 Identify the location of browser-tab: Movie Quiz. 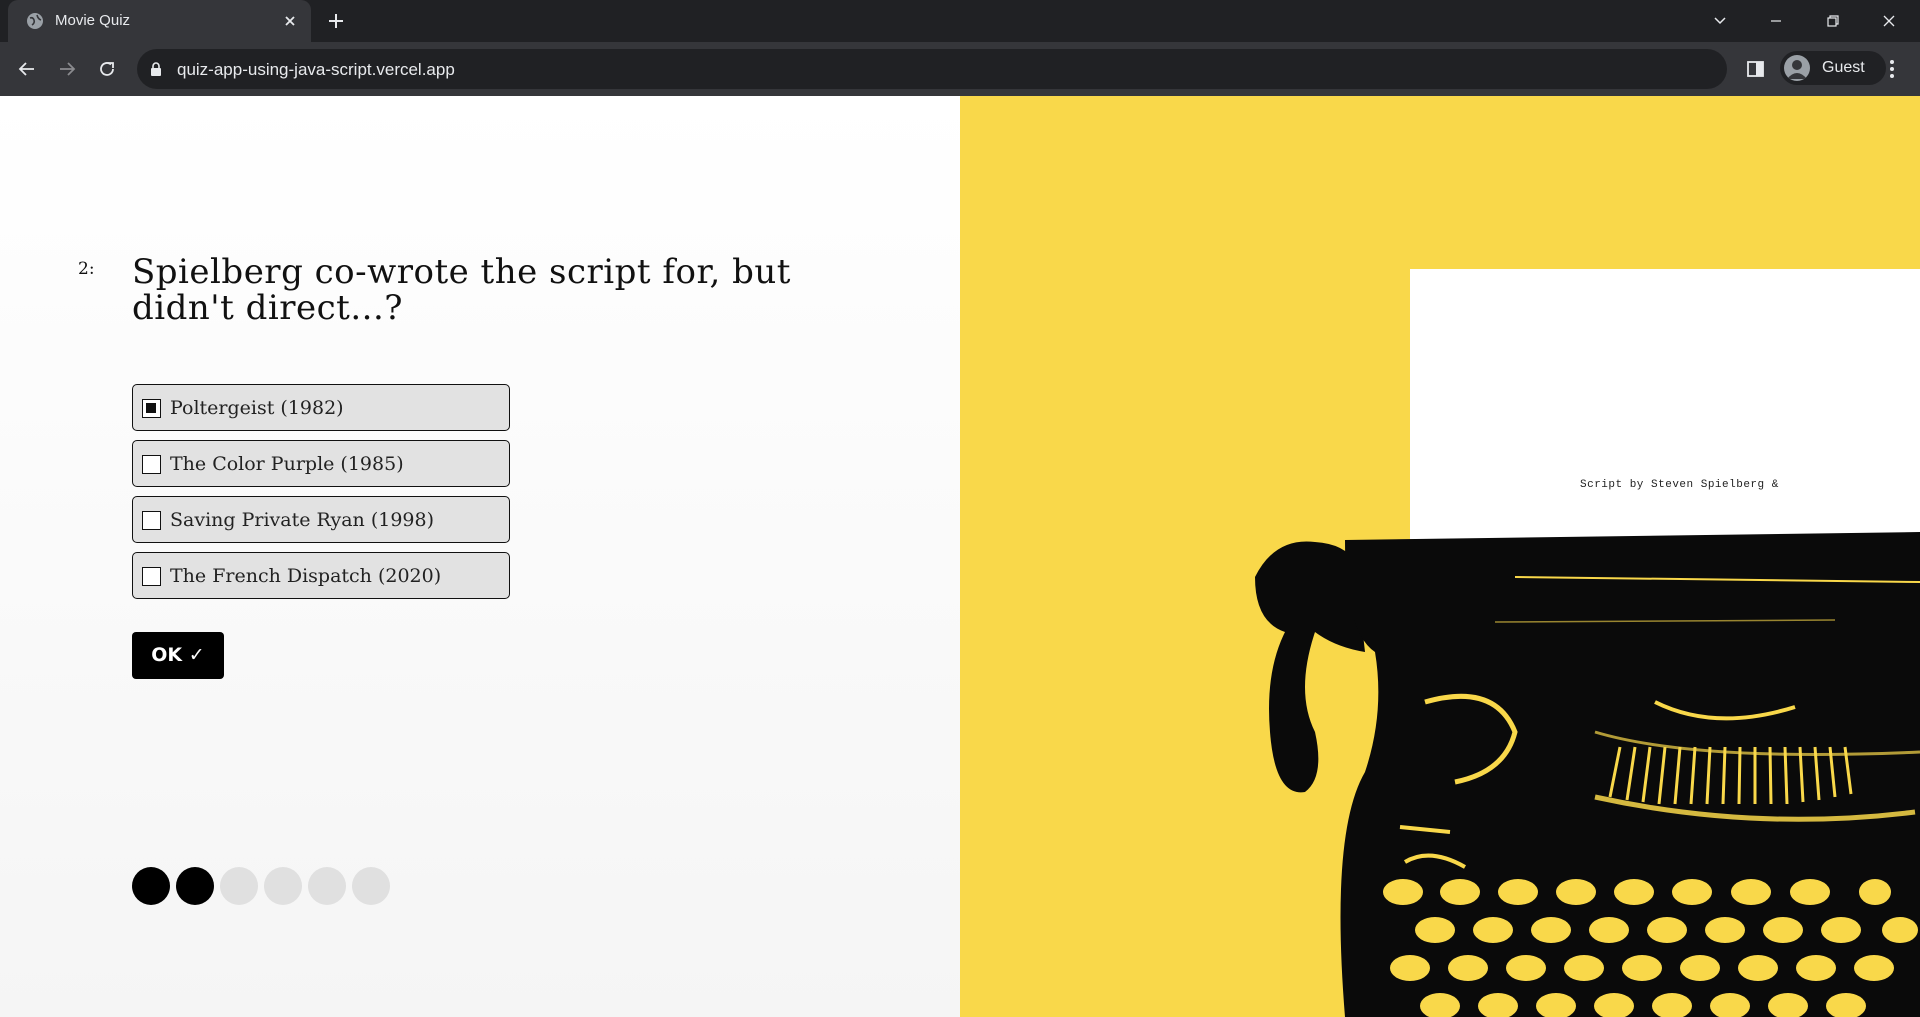
(159, 21).